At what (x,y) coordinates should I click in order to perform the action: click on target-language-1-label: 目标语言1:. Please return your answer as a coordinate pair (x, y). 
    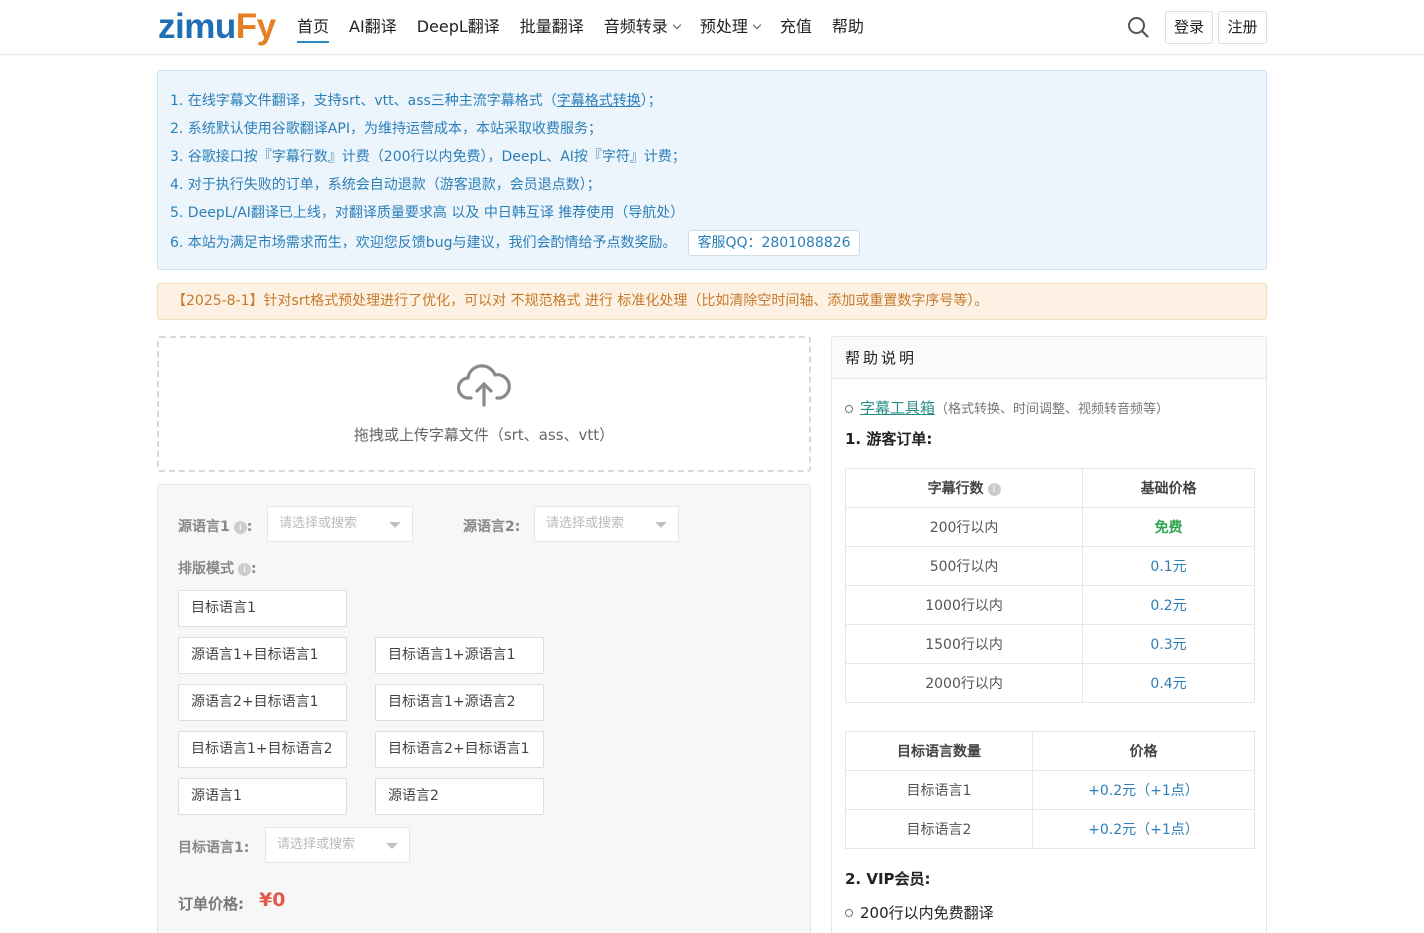
    Looking at the image, I should click on (214, 848).